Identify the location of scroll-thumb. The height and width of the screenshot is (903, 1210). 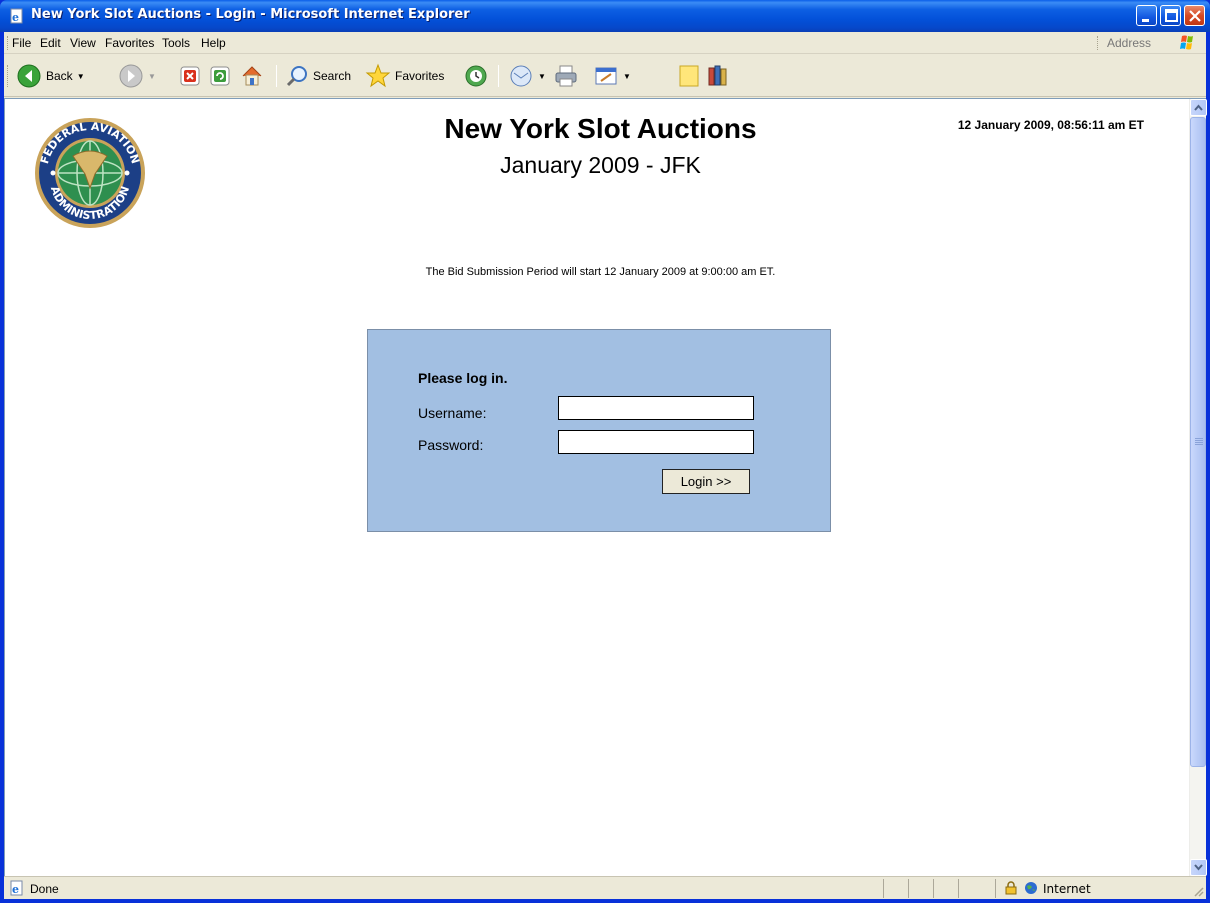
(1198, 442).